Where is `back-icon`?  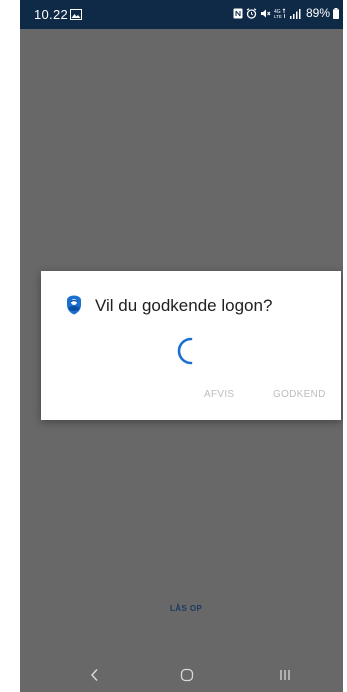 back-icon is located at coordinates (95, 677).